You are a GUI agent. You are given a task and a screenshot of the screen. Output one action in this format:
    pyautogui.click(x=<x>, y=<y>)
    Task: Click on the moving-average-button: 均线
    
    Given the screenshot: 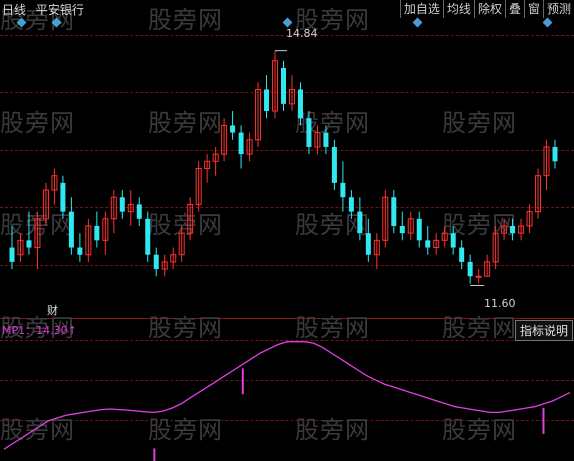 What is the action you would take?
    pyautogui.click(x=458, y=9)
    